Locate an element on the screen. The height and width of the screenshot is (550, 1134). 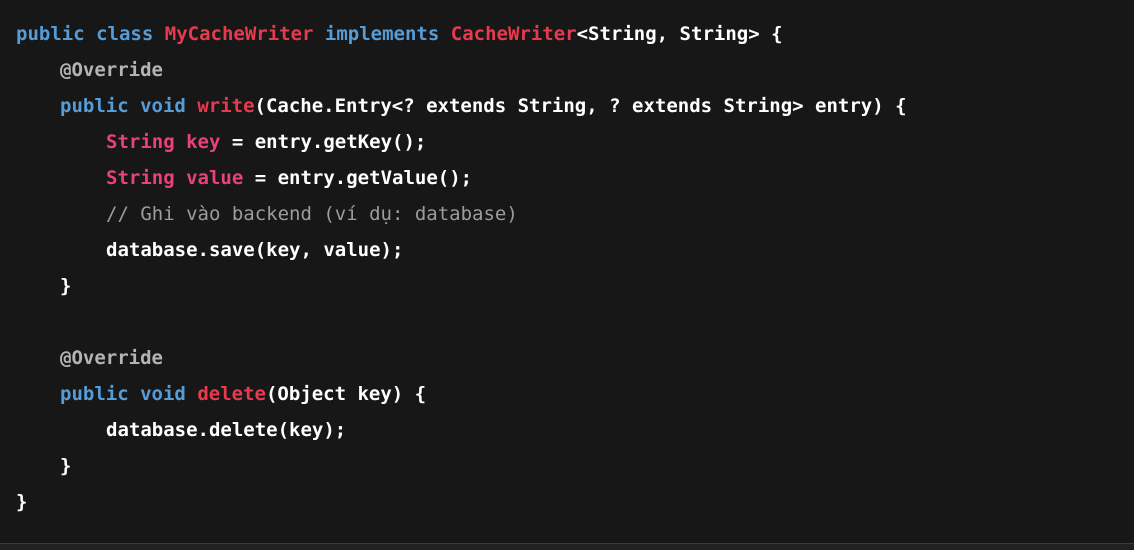
code-line-6: // Ghi vào backend (ví dụ: database) is located at coordinates (575, 214).